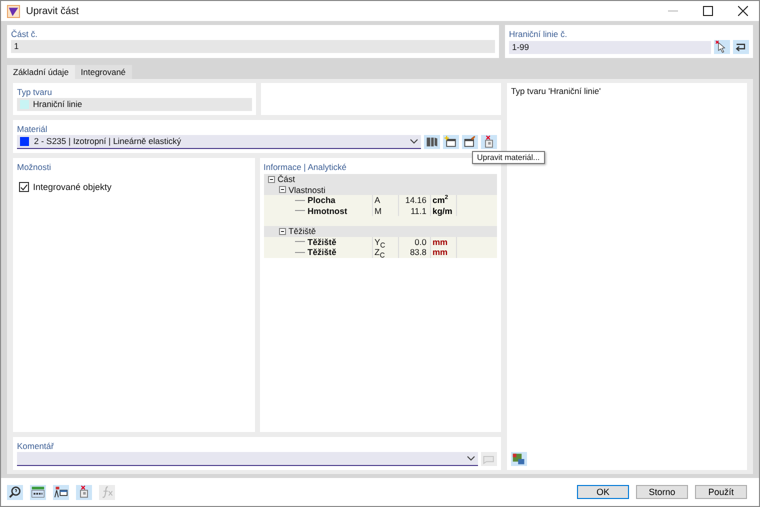 The width and height of the screenshot is (760, 507). Describe the element at coordinates (708, 11) in the screenshot. I see `maximize-icon` at that location.